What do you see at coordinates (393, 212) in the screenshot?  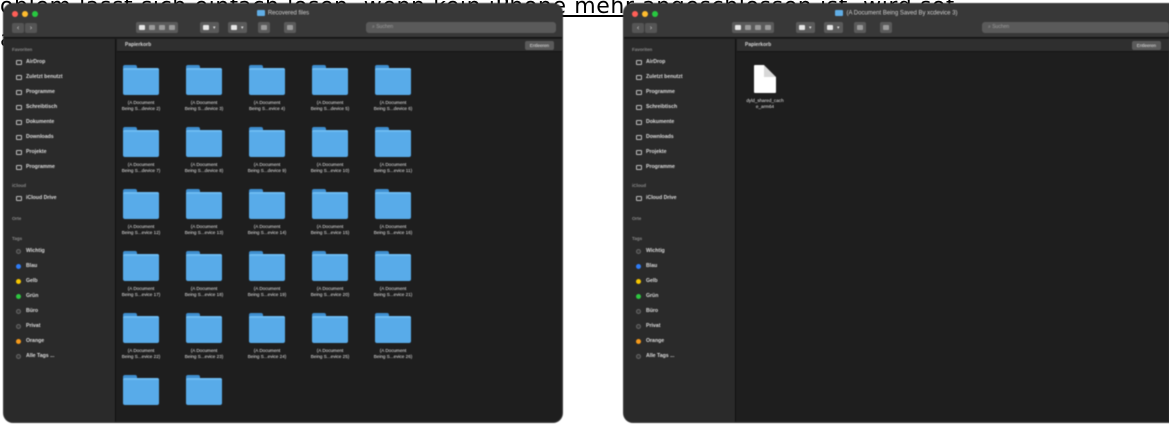 I see `folder-item: (A Document Being S...evice 16)` at bounding box center [393, 212].